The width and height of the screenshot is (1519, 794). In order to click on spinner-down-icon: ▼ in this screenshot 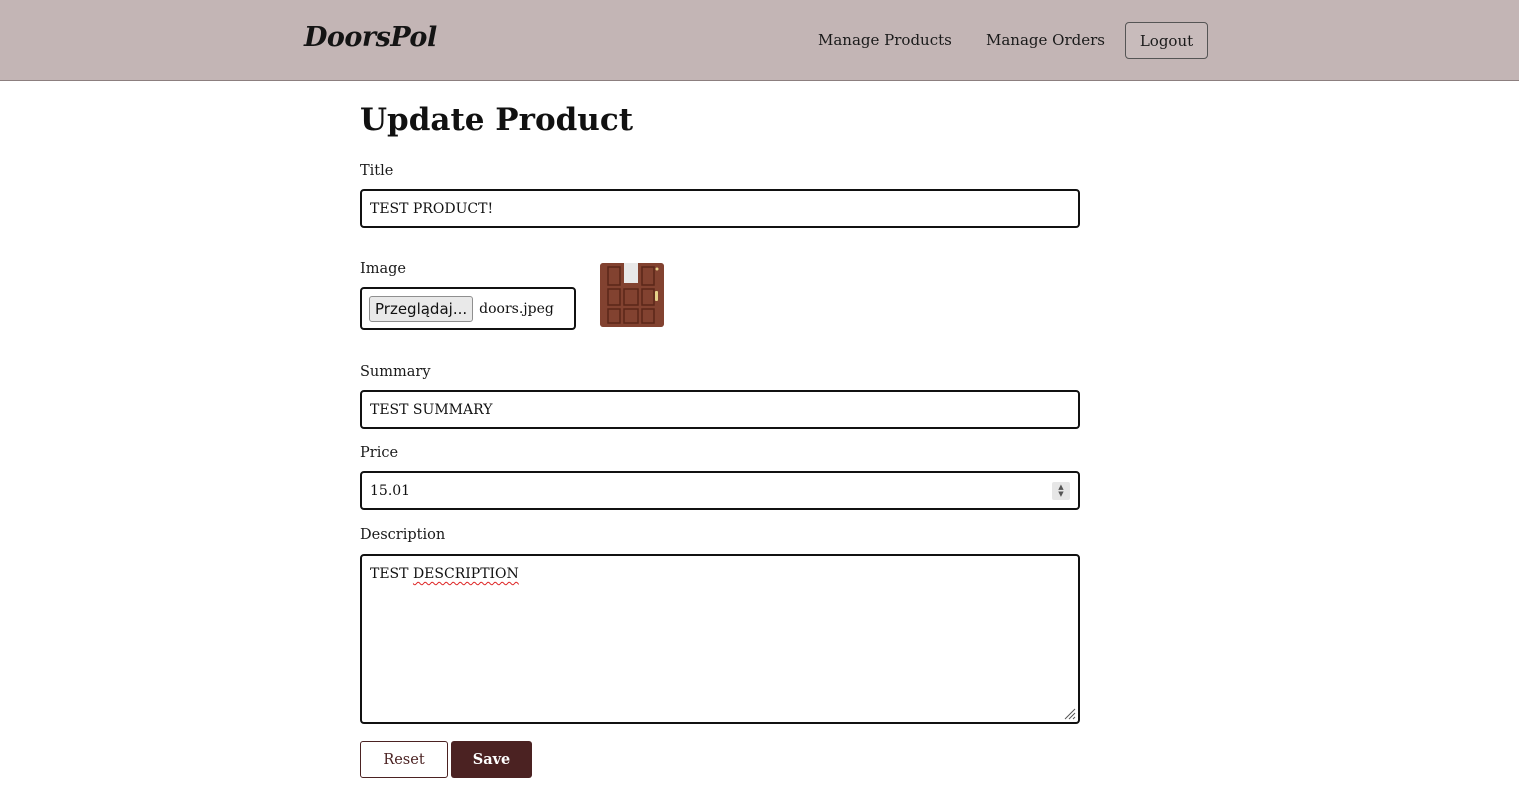, I will do `click(1060, 494)`.